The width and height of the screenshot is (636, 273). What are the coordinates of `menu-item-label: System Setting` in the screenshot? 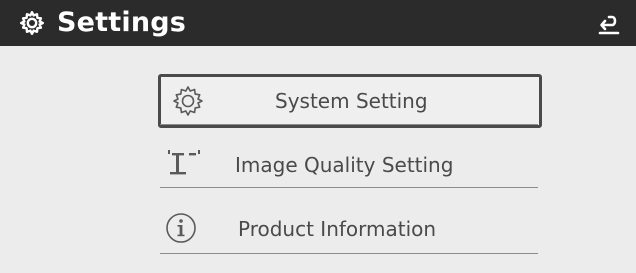 It's located at (351, 101).